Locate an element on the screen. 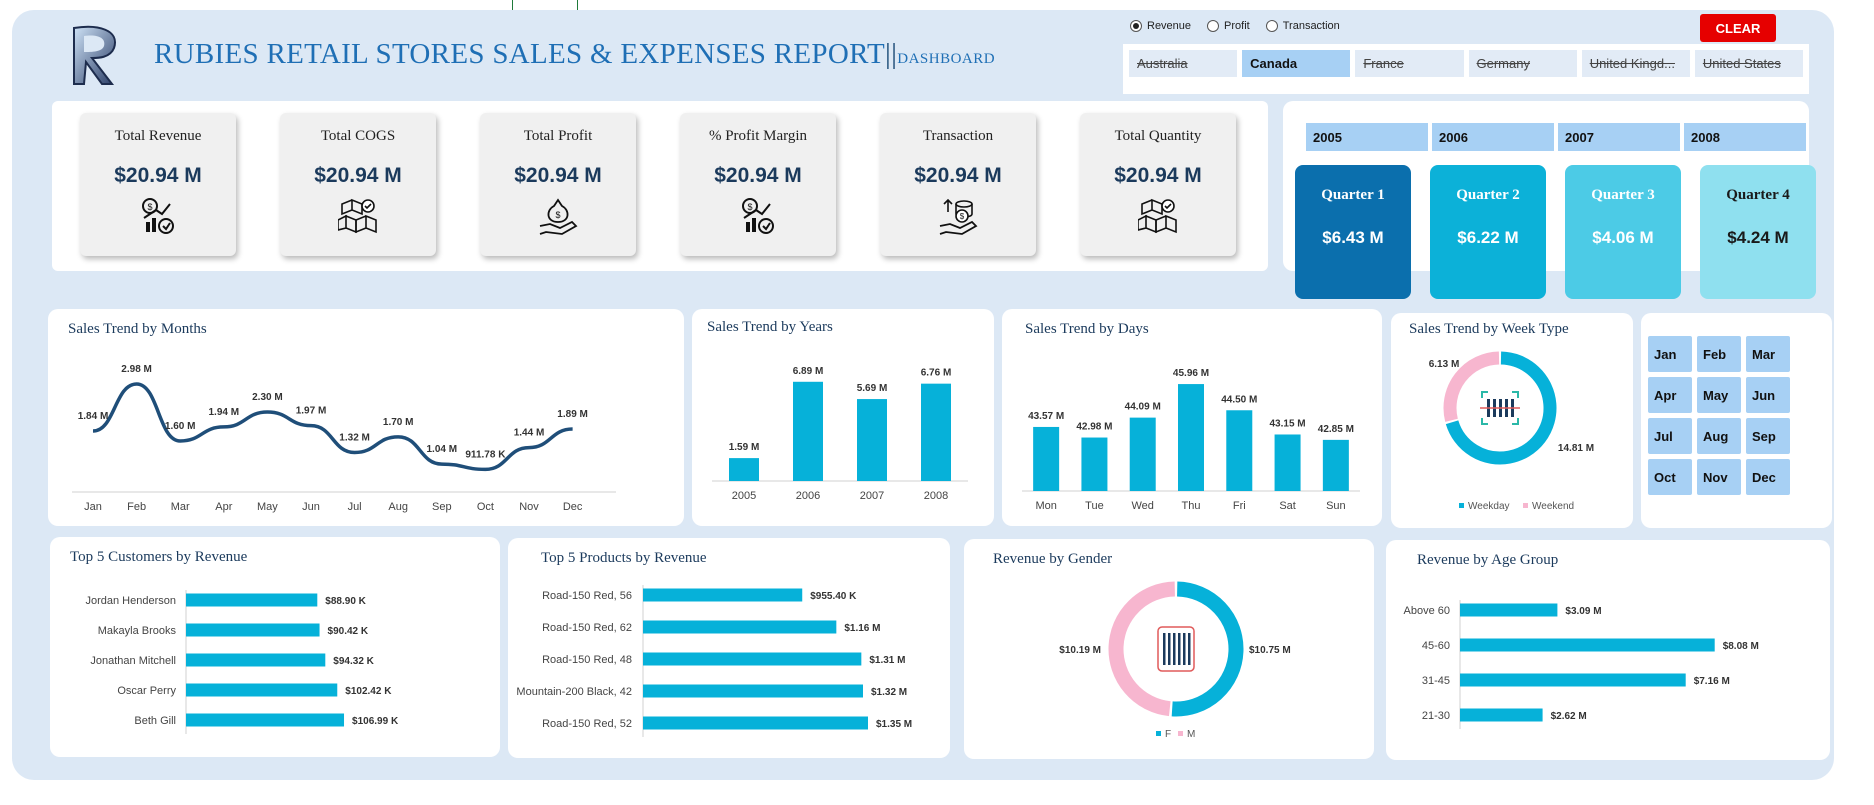 The image size is (1874, 805). data-label: $90.42 K is located at coordinates (348, 631).